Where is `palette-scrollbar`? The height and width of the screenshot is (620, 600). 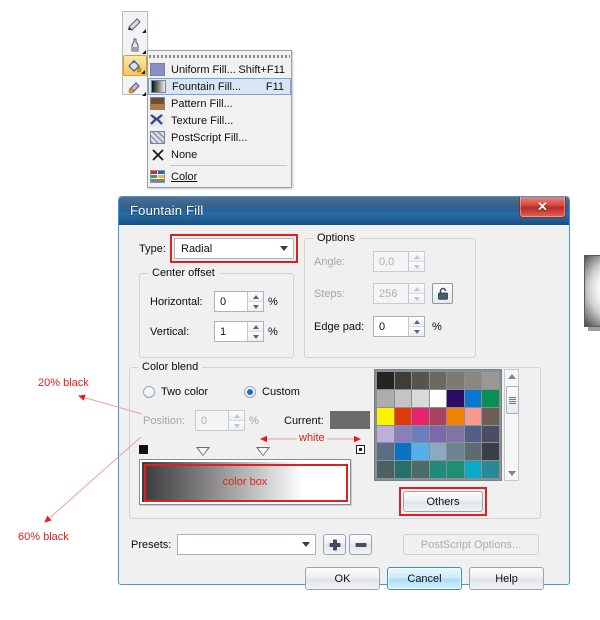
palette-scrollbar is located at coordinates (511, 425).